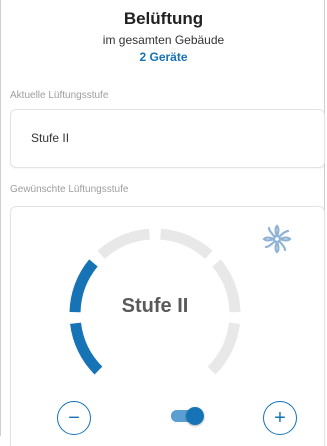  Describe the element at coordinates (167, 138) in the screenshot. I see `current-level-card: Stufe II` at that location.